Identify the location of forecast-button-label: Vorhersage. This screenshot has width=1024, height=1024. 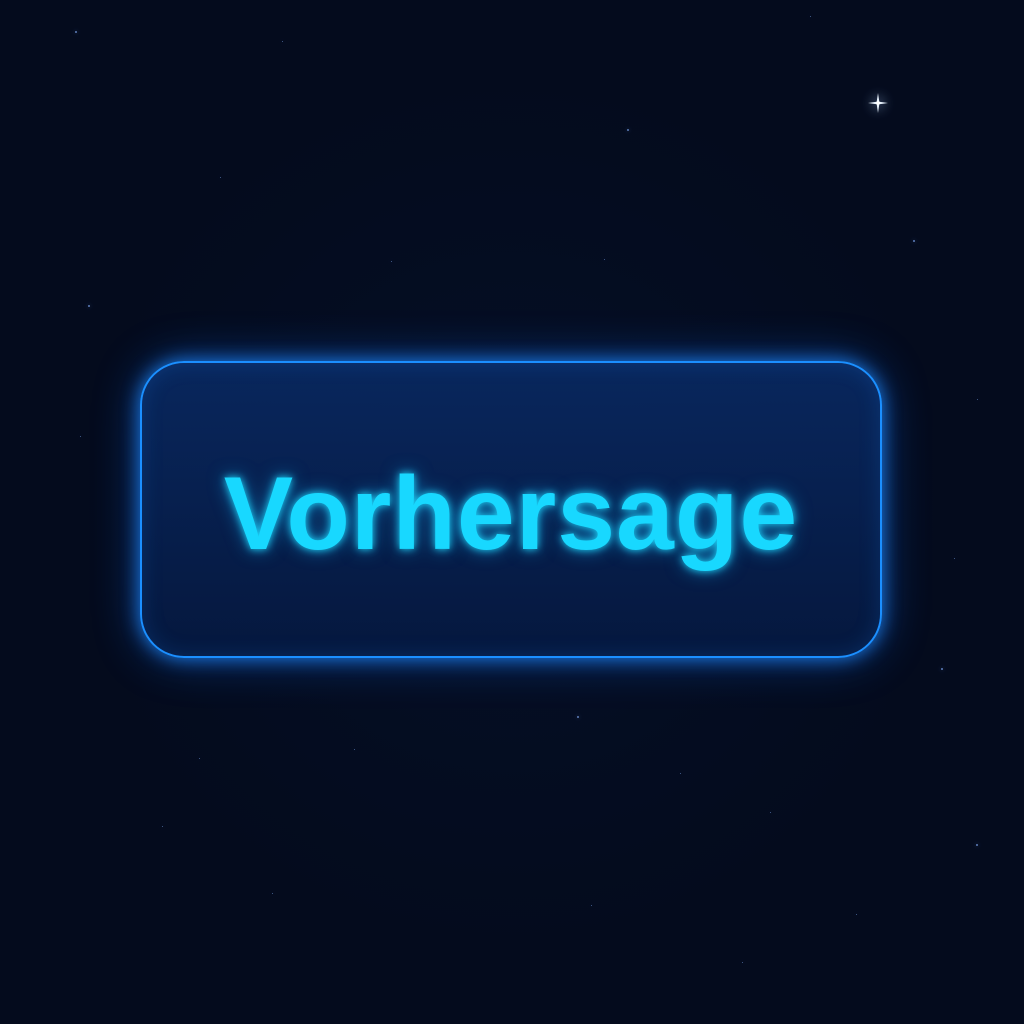
(511, 513).